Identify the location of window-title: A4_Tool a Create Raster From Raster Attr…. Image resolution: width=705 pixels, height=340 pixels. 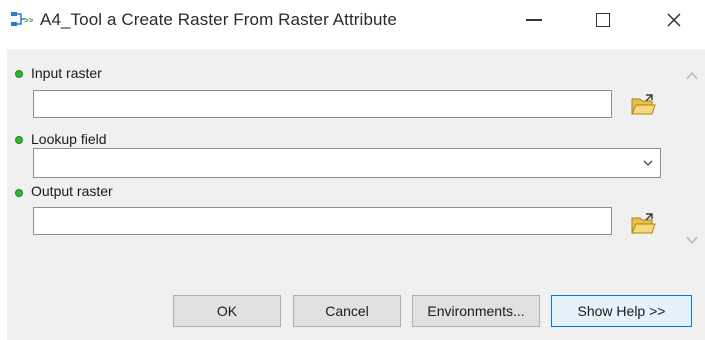
(218, 19).